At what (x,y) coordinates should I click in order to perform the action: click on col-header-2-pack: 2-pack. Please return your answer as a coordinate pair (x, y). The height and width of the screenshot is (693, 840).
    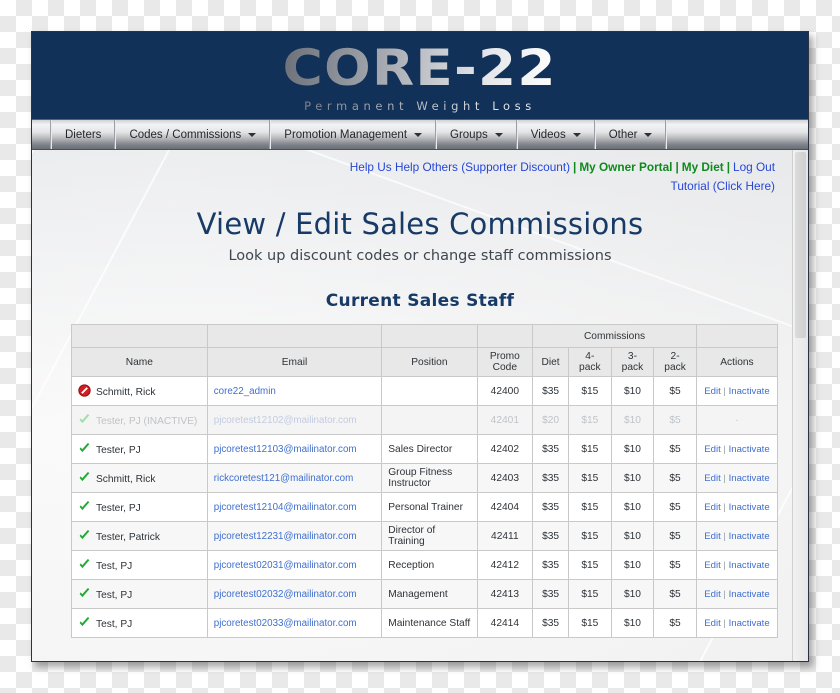
    Looking at the image, I should click on (675, 362).